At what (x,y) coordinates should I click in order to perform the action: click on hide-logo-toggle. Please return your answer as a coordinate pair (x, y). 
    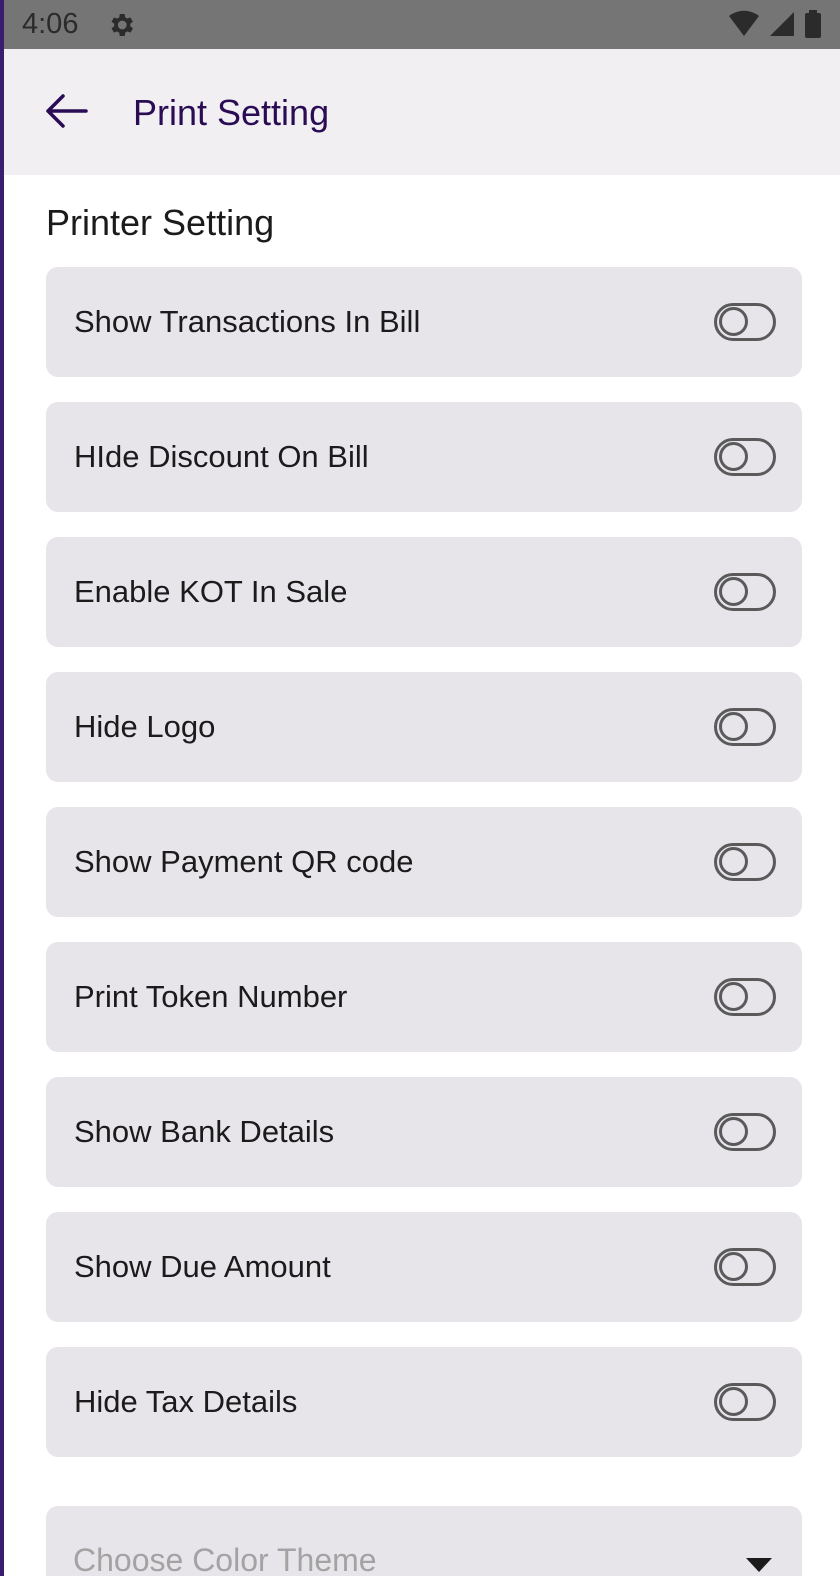
    Looking at the image, I should click on (745, 727).